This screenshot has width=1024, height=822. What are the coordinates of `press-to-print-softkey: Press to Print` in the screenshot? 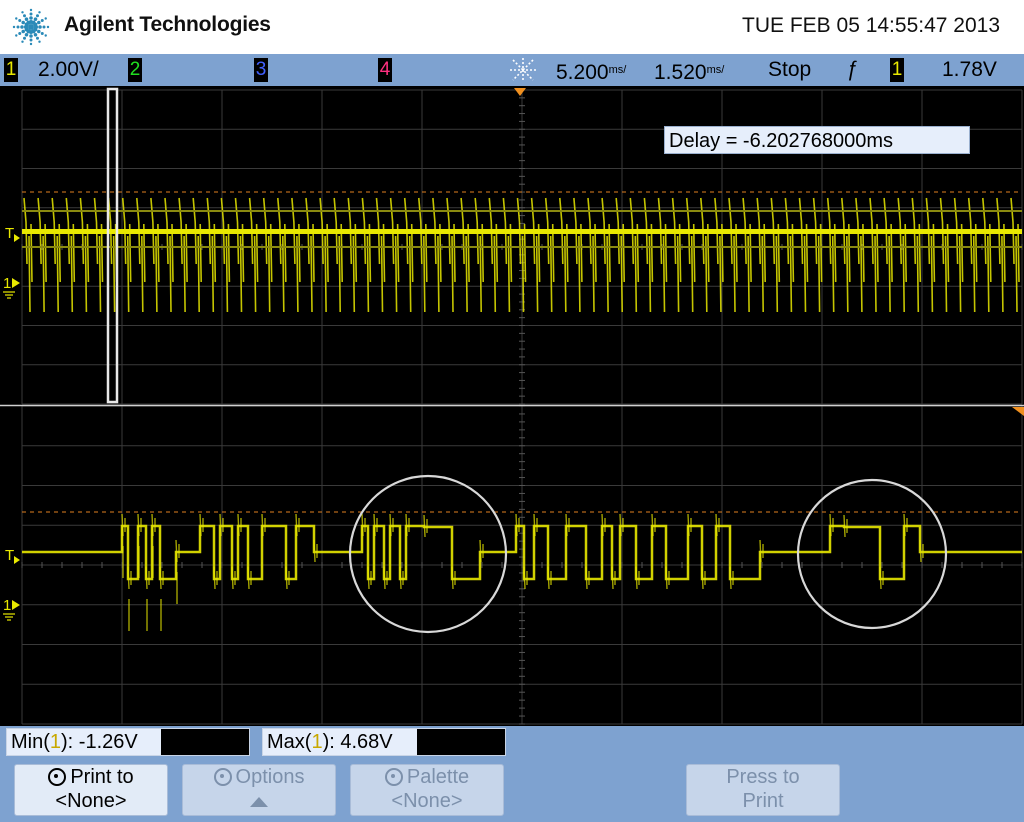 It's located at (763, 790).